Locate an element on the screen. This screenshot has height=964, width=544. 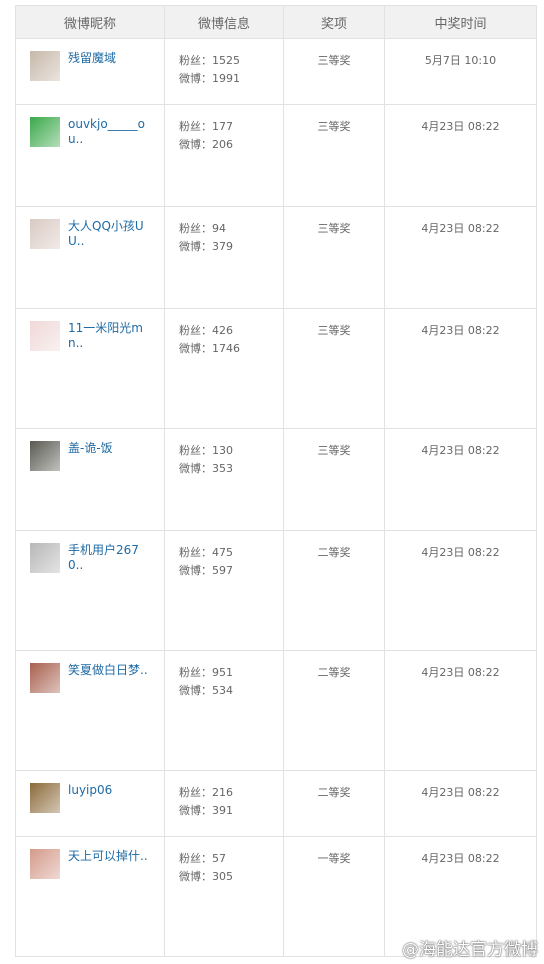
fans-count: 粉丝：216 is located at coordinates (206, 792).